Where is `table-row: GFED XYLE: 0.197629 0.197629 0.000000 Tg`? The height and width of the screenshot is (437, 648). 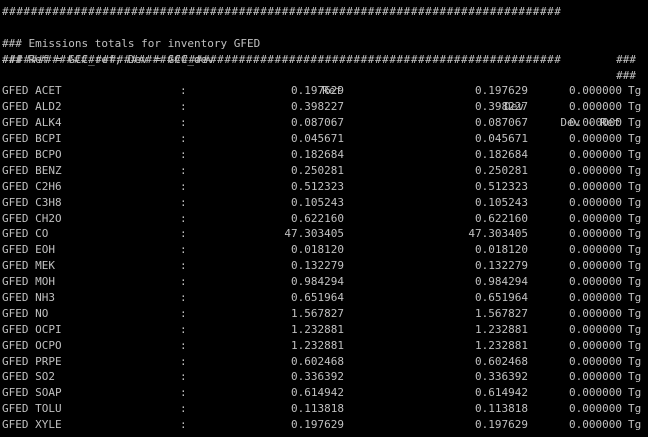 table-row: GFED XYLE: 0.197629 0.197629 0.000000 Tg is located at coordinates (324, 425).